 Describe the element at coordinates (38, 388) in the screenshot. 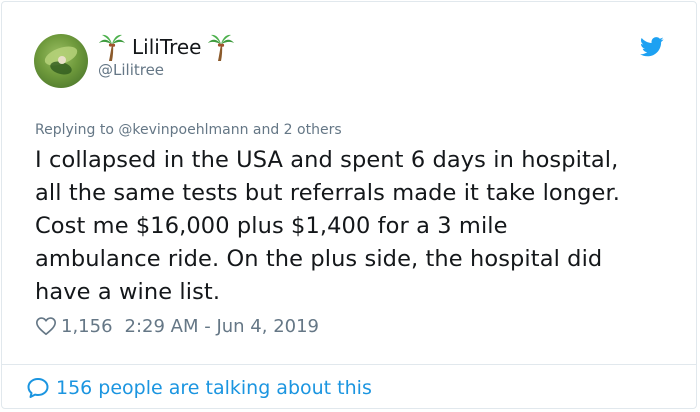

I see `speech-bubble-icon` at that location.